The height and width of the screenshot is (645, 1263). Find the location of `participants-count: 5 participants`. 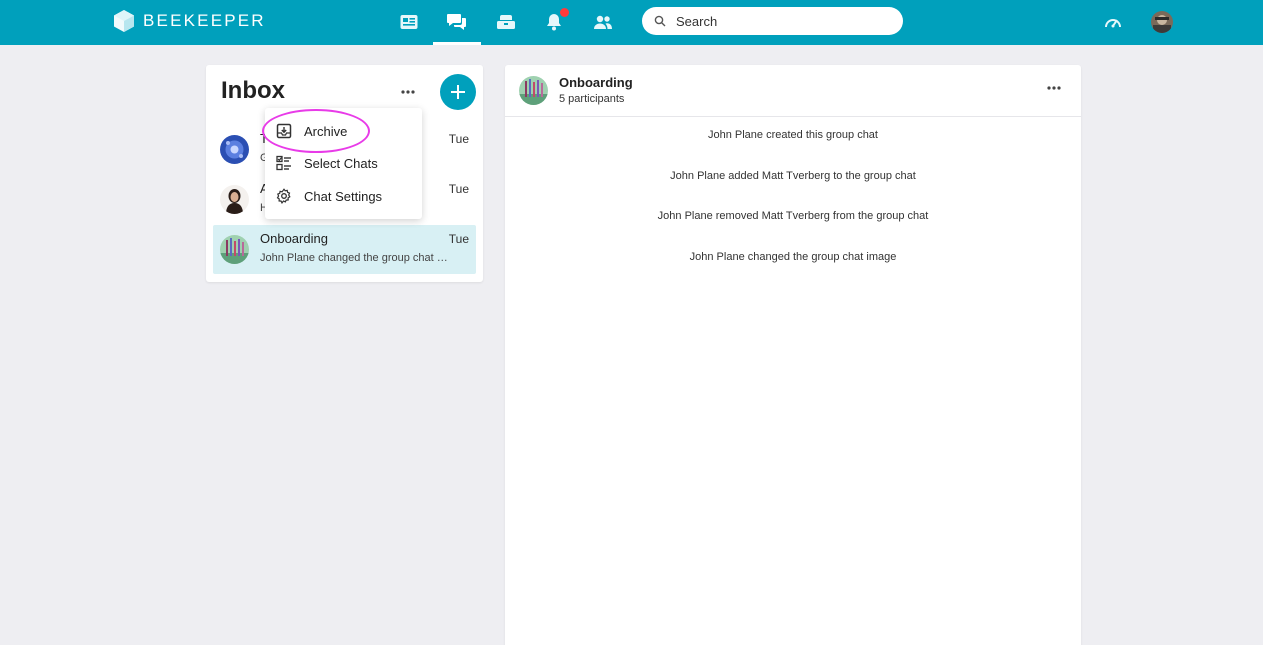

participants-count: 5 participants is located at coordinates (591, 99).